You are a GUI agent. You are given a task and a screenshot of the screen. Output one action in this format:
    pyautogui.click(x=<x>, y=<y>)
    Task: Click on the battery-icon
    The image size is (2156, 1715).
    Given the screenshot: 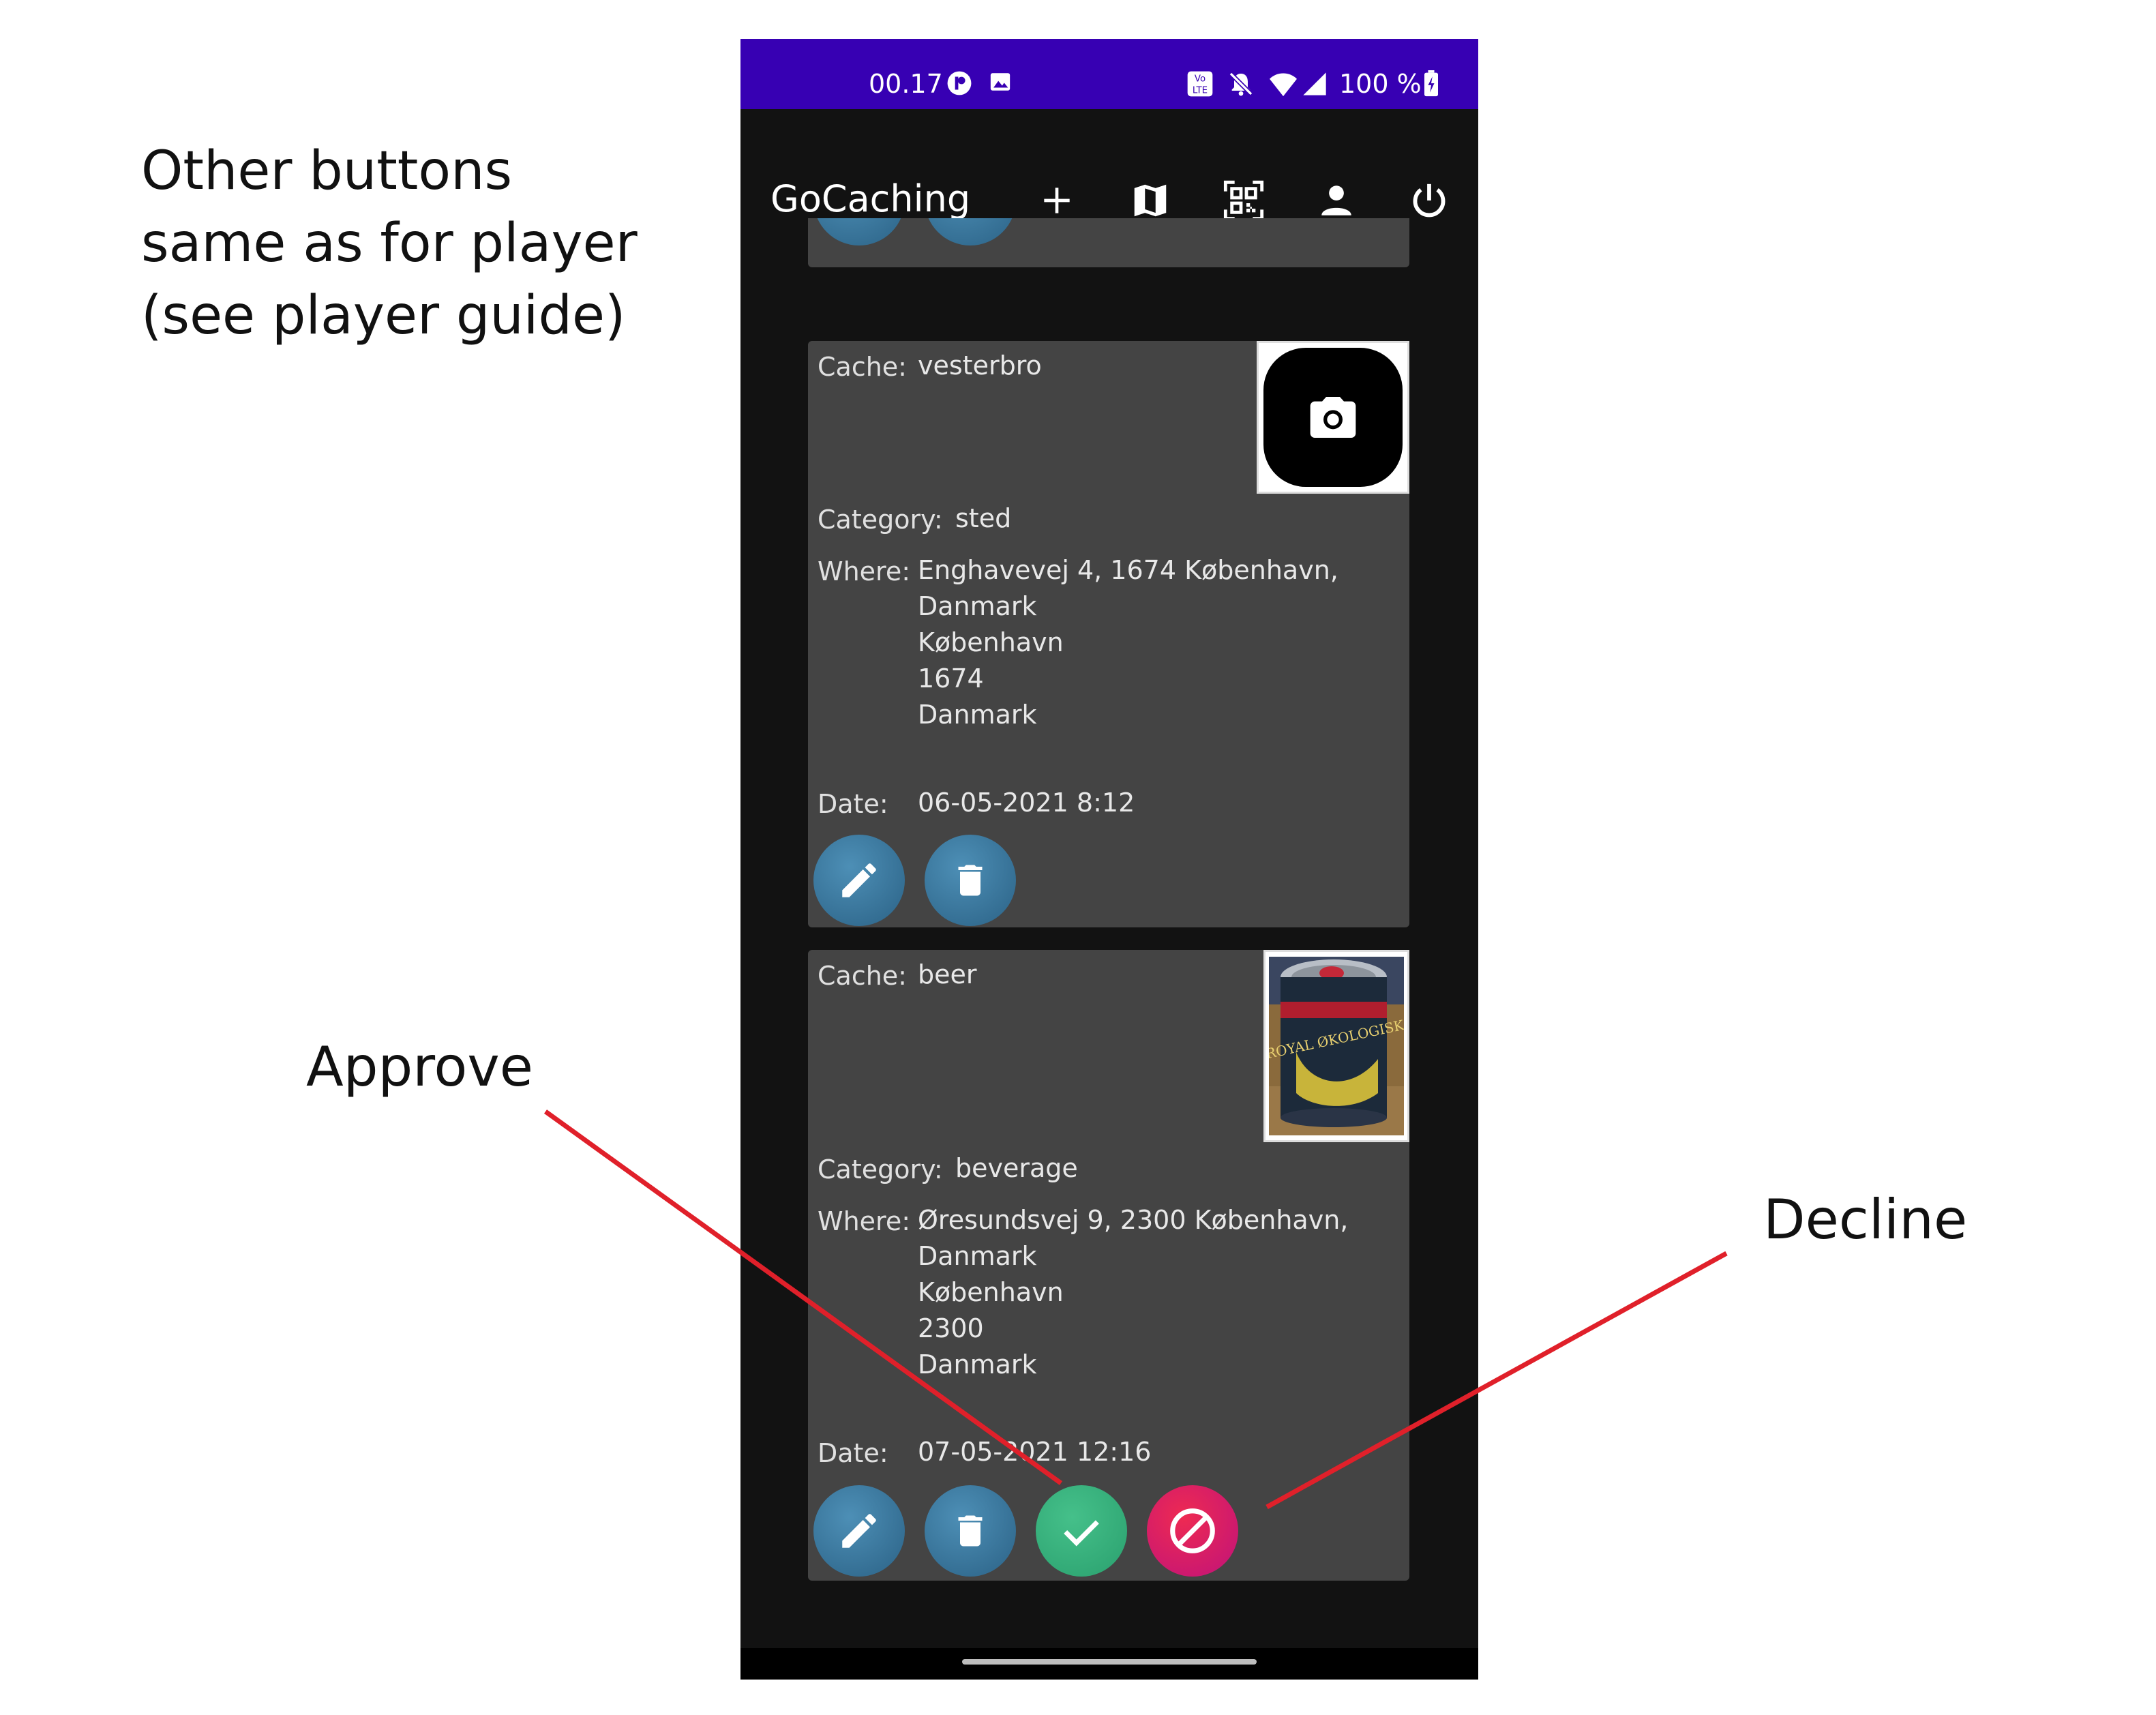 What is the action you would take?
    pyautogui.click(x=1431, y=85)
    